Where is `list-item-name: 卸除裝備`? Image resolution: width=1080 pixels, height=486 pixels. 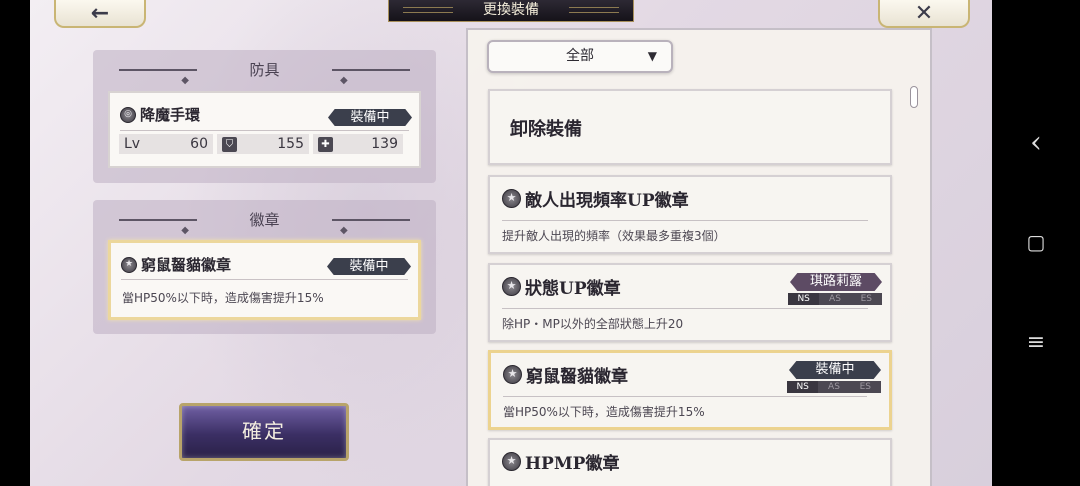 list-item-name: 卸除裝備 is located at coordinates (546, 129).